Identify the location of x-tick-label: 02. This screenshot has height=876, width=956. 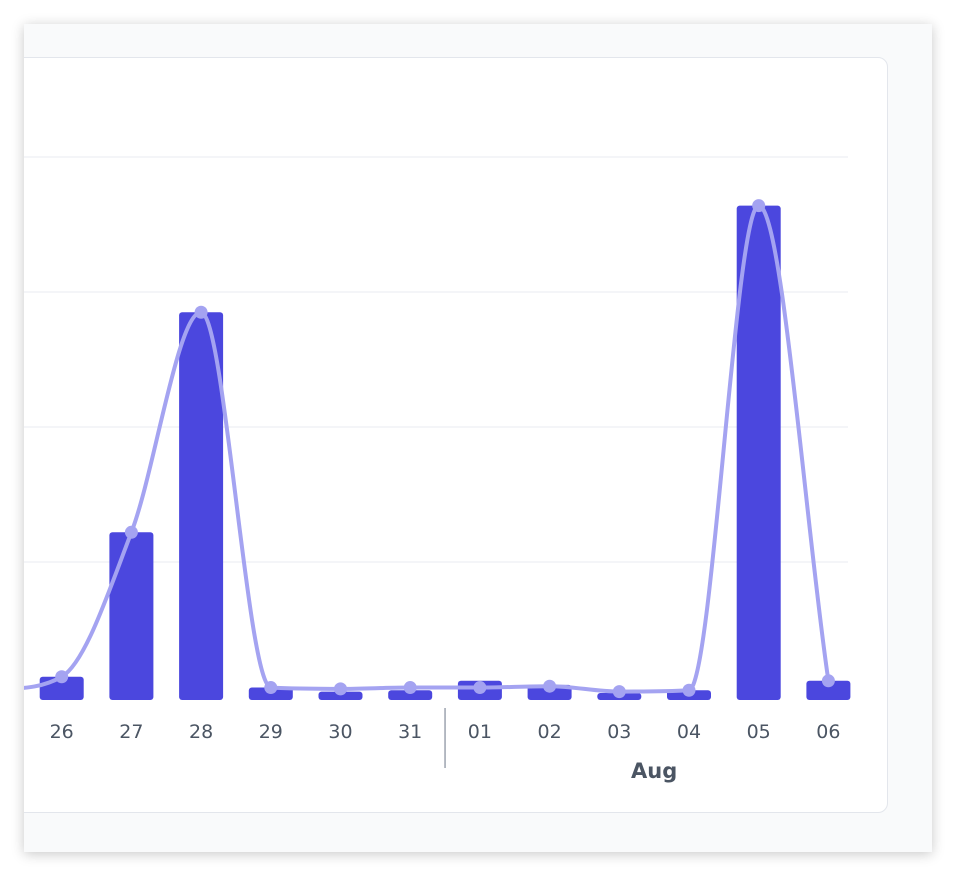
(550, 732).